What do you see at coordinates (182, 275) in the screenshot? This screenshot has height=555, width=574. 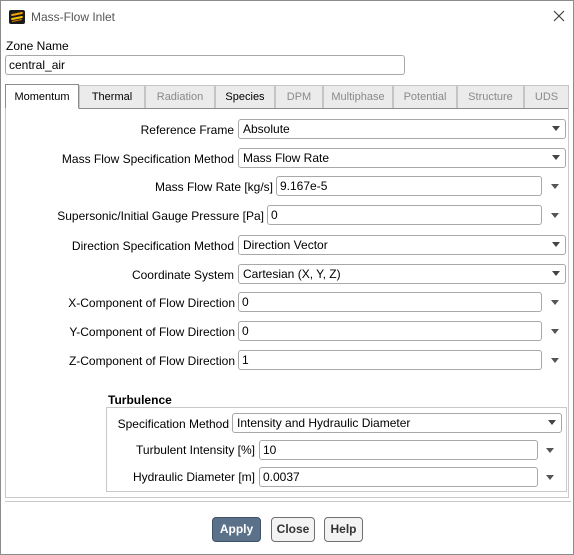 I see `coordinate-system-label: Coordinate System` at bounding box center [182, 275].